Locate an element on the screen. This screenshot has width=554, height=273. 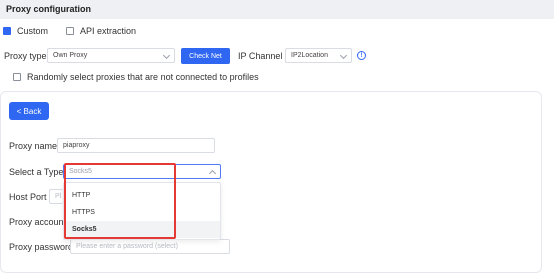
type-dropdown: HTTP HTTPS Socks5 is located at coordinates (142, 211).